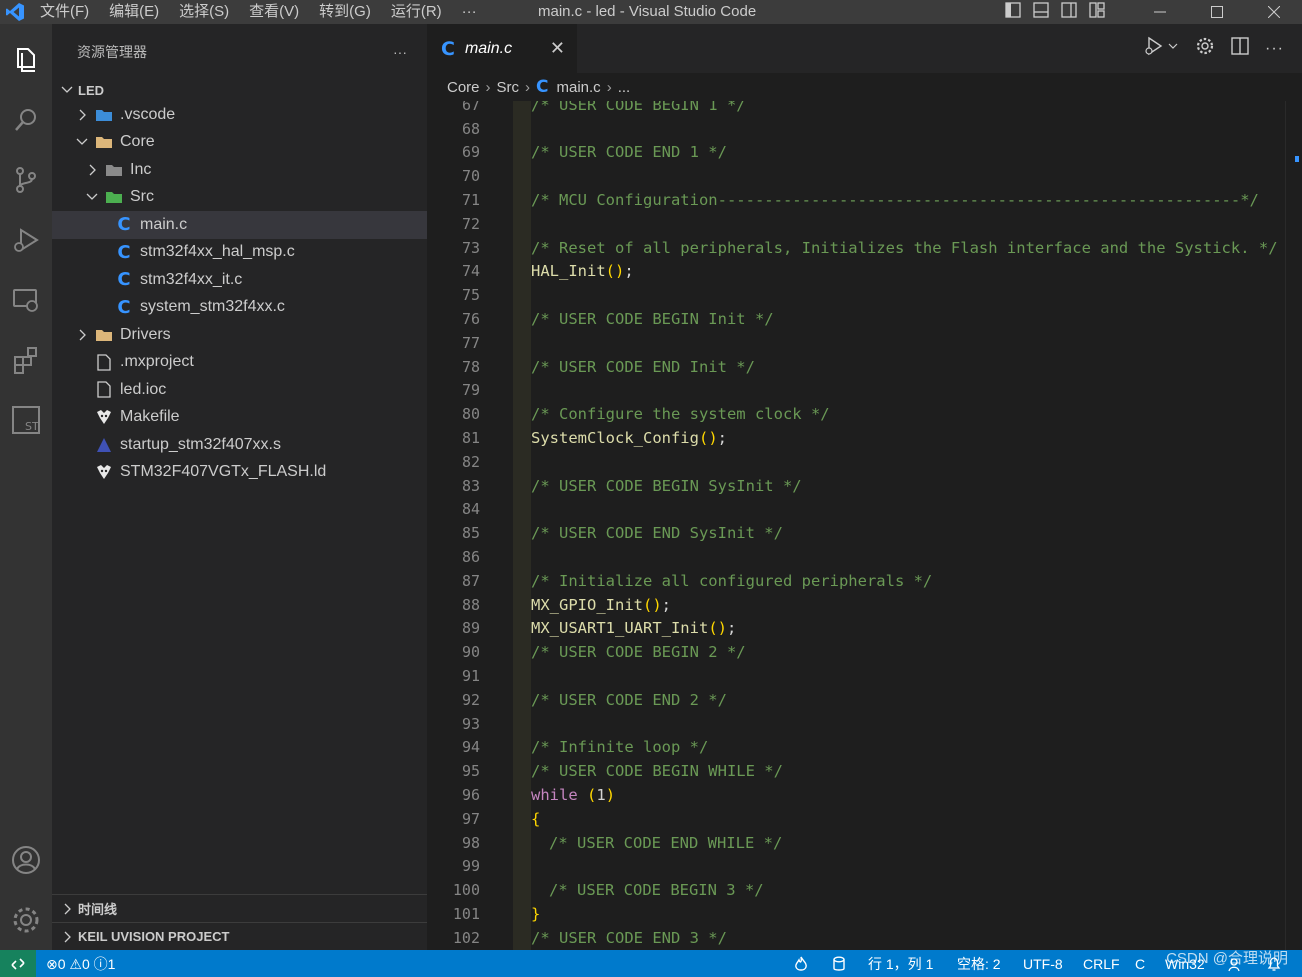 Image resolution: width=1302 pixels, height=977 pixels. Describe the element at coordinates (463, 87) in the screenshot. I see `breadcrumb-core: Core` at that location.